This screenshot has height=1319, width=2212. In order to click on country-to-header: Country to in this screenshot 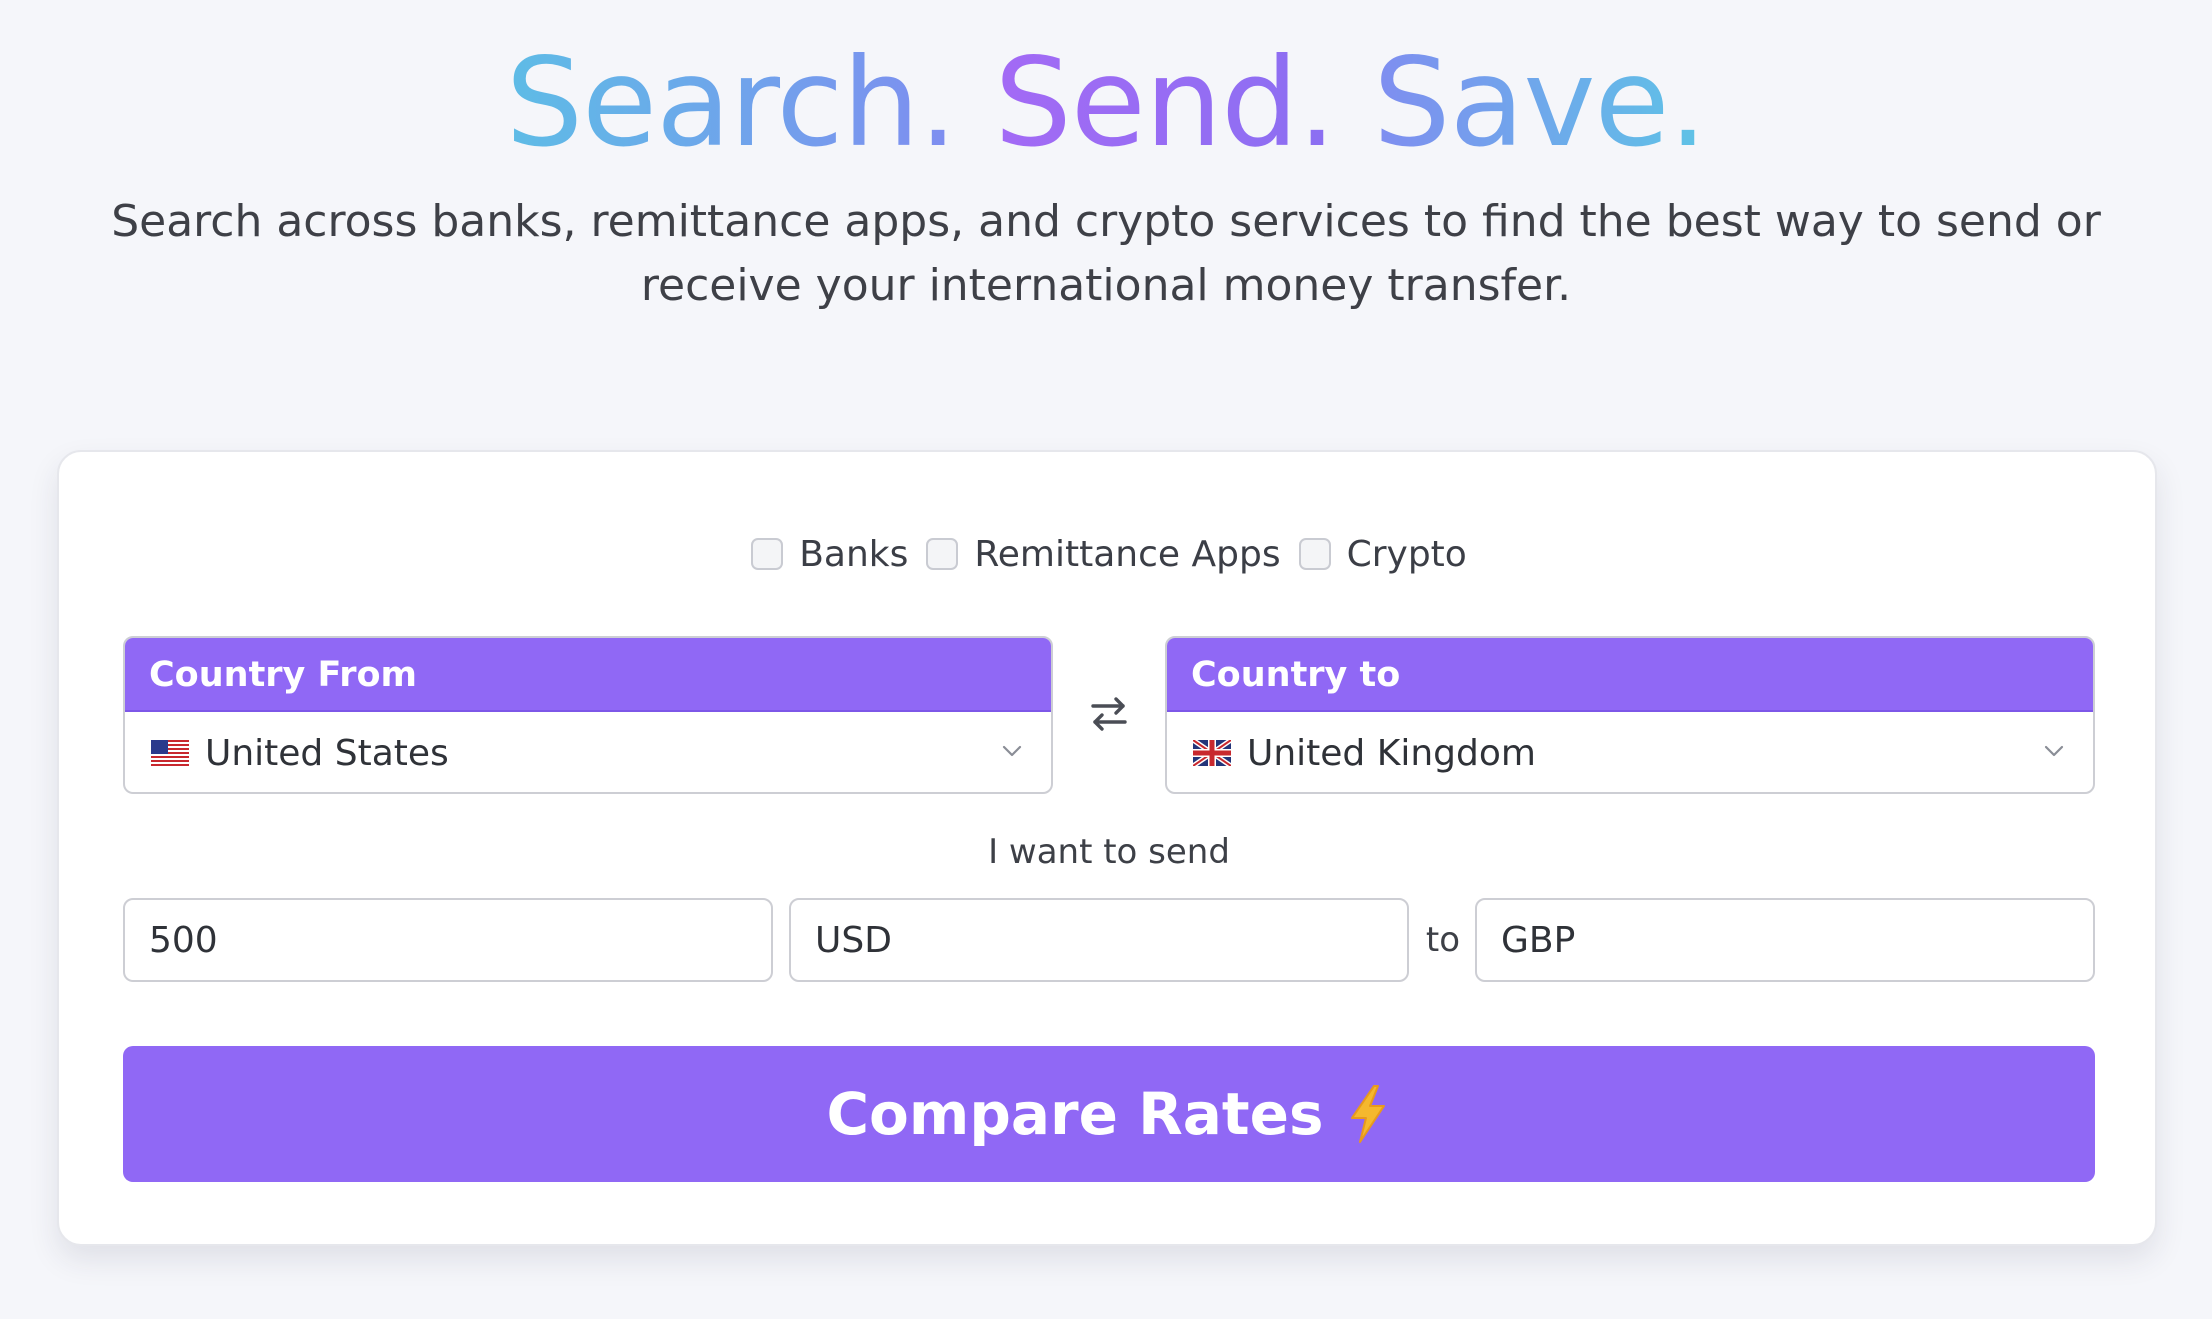, I will do `click(1630, 675)`.